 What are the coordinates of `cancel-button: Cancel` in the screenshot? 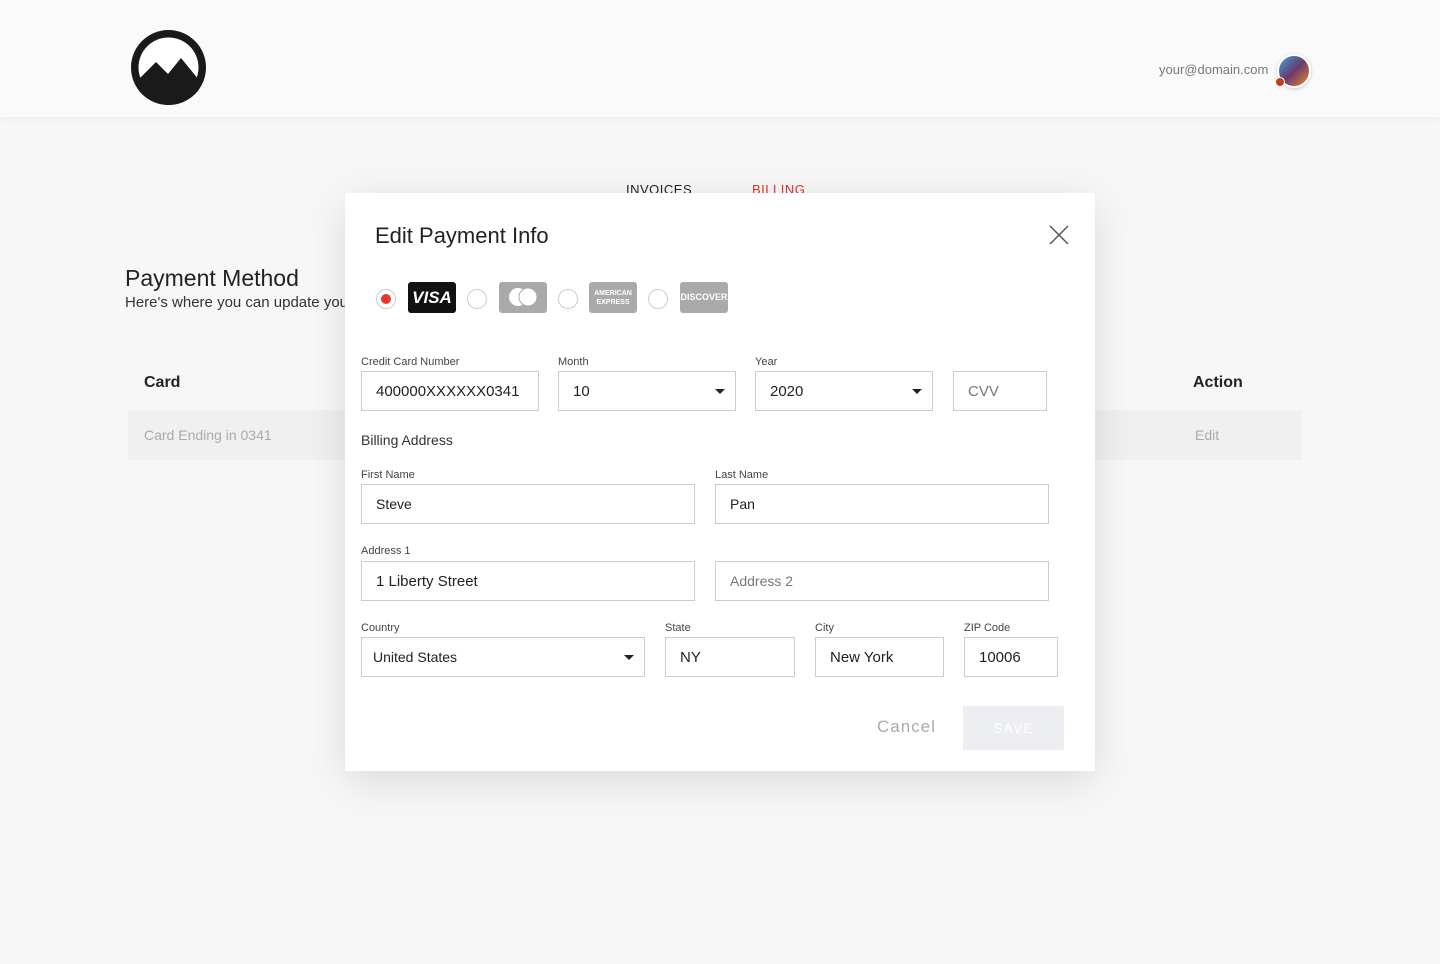 It's located at (906, 727).